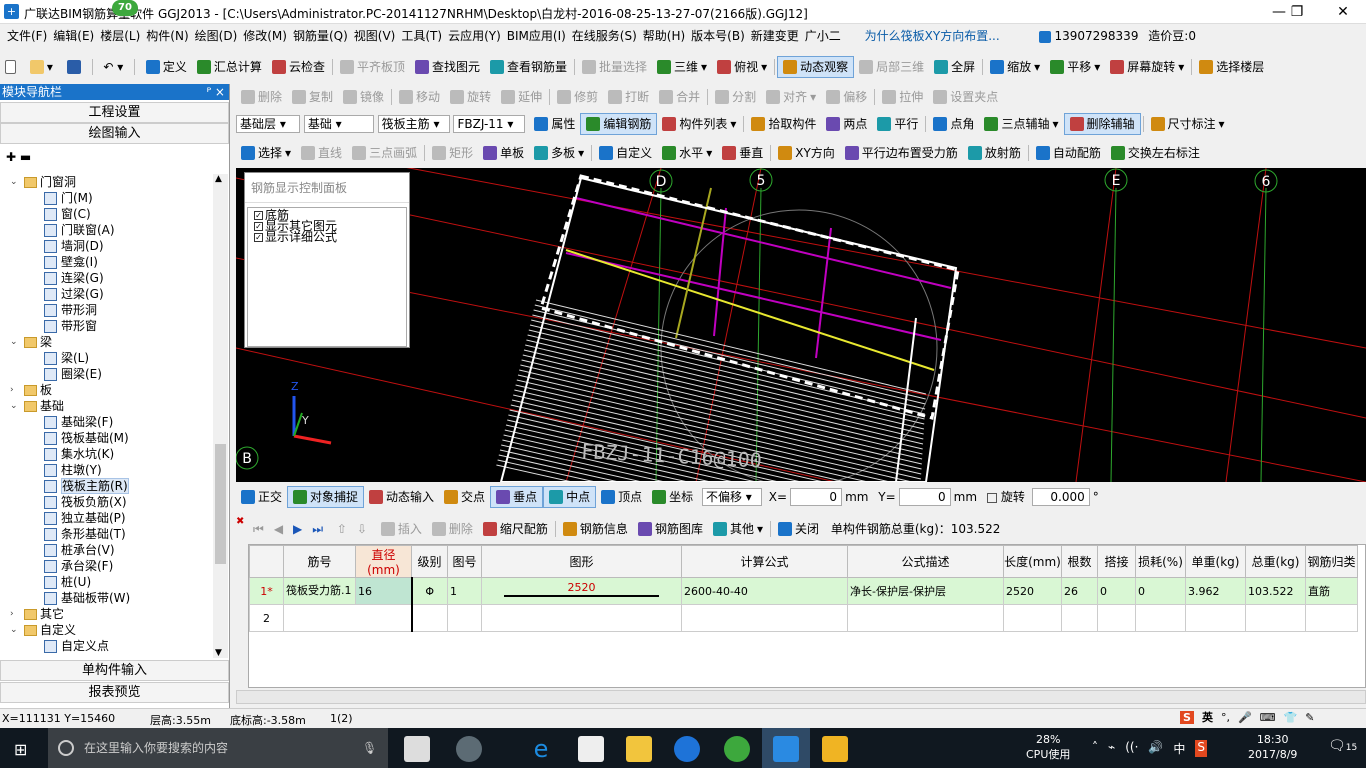  I want to click on column-header-9: 搭接, so click(1116, 561).